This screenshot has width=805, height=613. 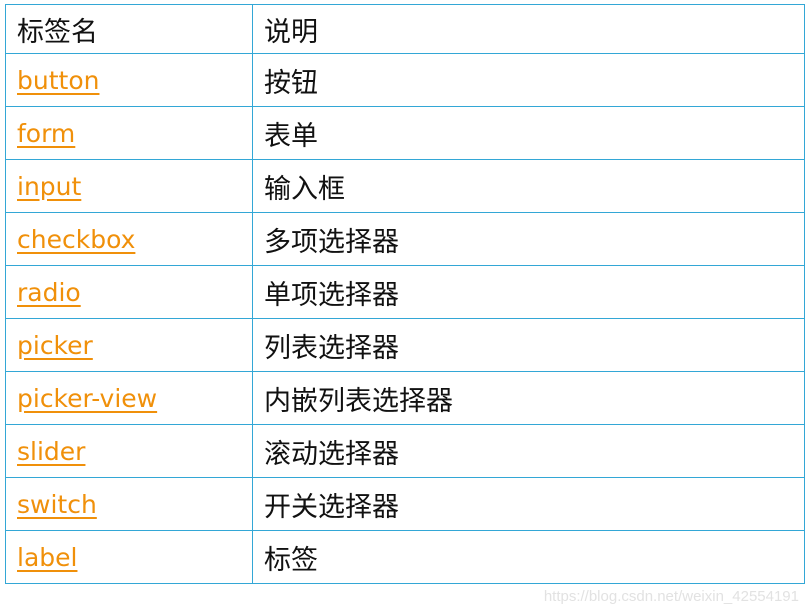 What do you see at coordinates (49, 186) in the screenshot?
I see `tag-link: input` at bounding box center [49, 186].